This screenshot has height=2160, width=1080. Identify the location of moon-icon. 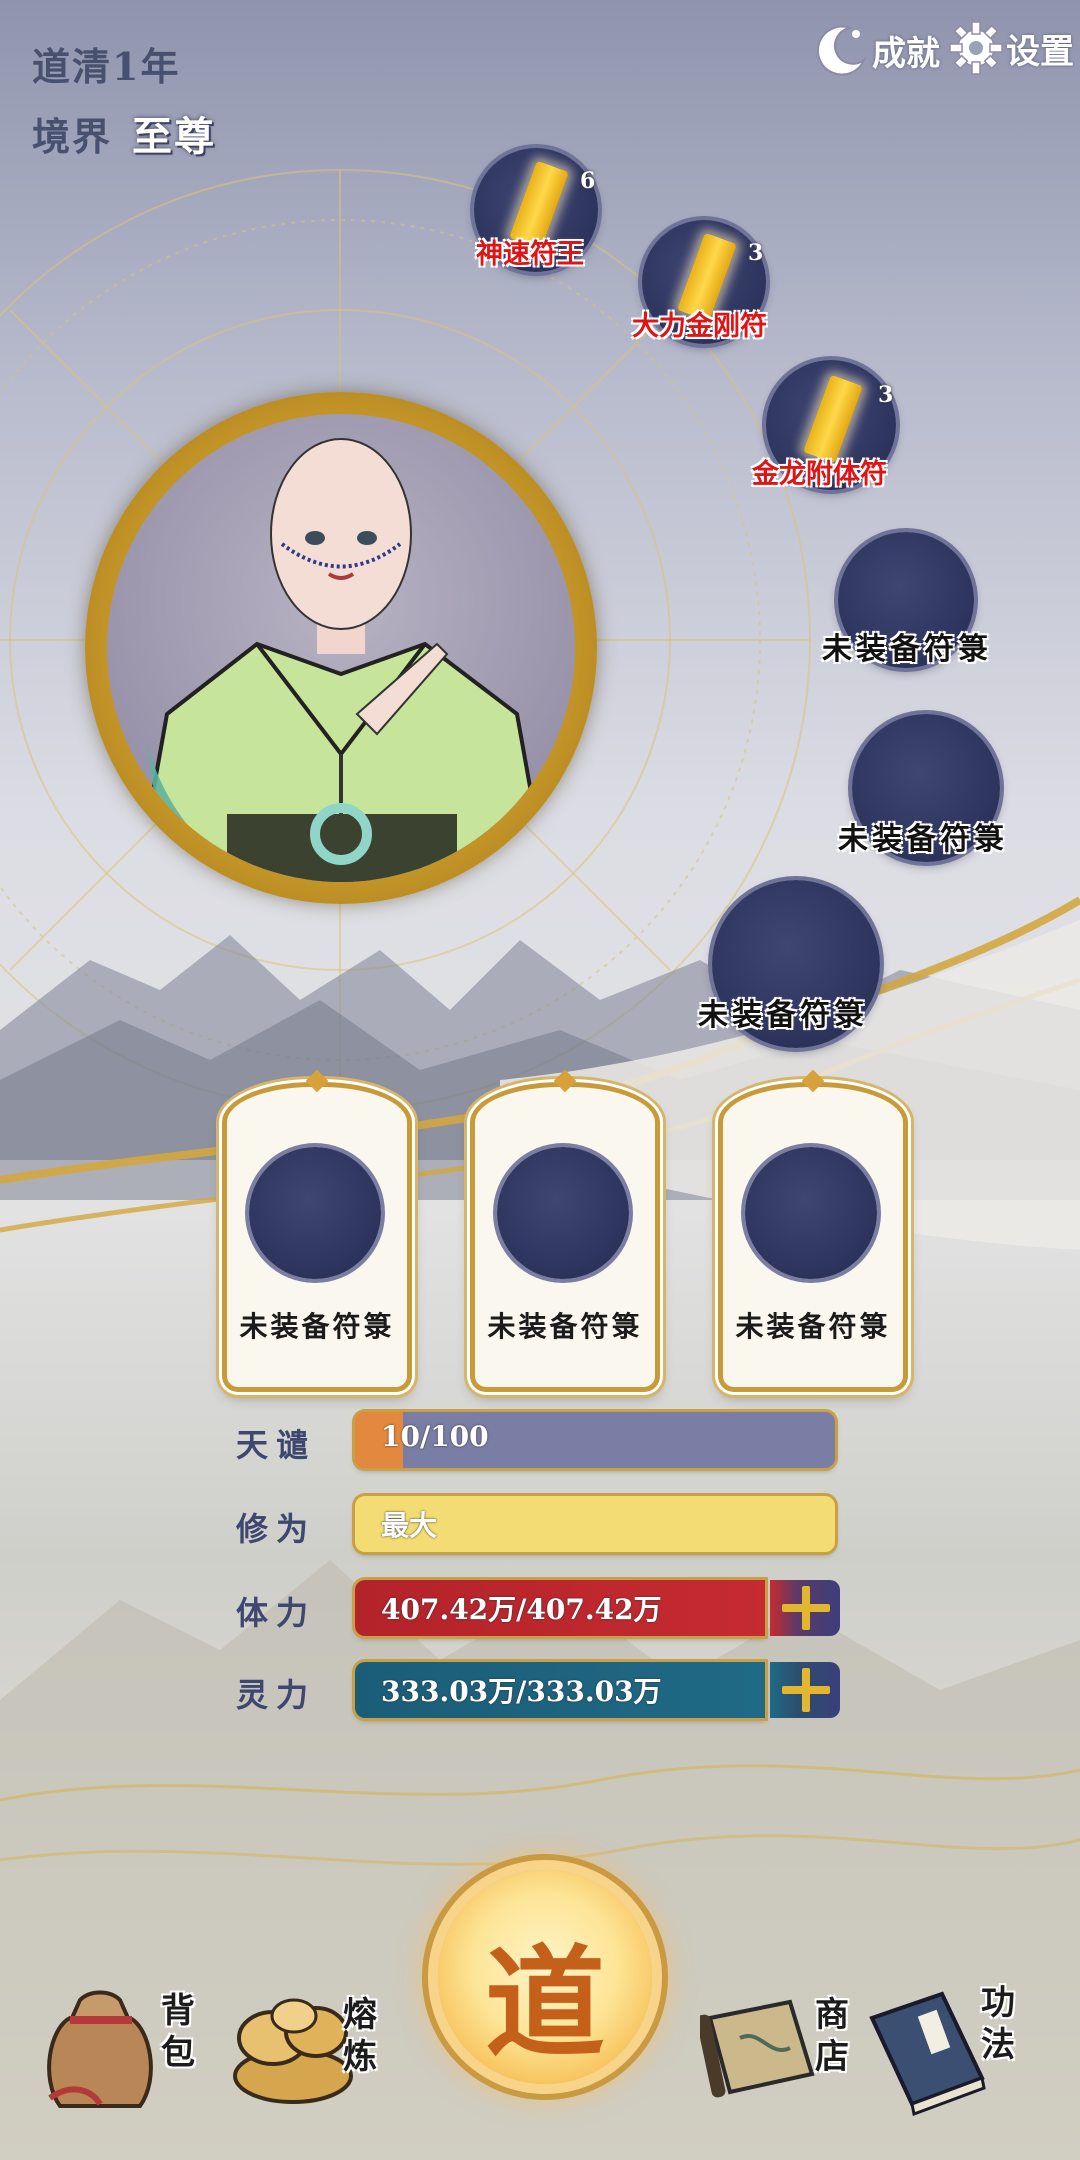
(841, 50).